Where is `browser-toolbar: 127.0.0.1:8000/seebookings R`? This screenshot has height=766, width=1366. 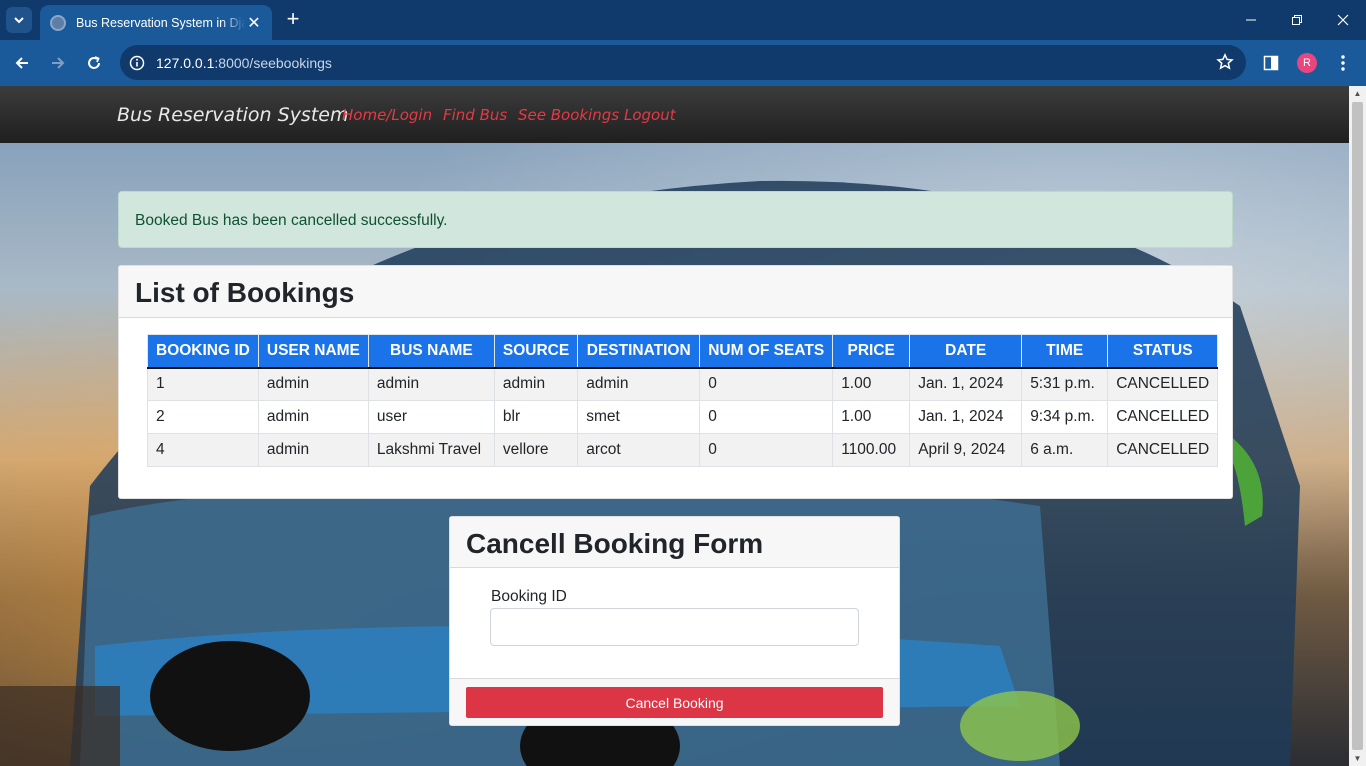 browser-toolbar: 127.0.0.1:8000/seebookings R is located at coordinates (683, 63).